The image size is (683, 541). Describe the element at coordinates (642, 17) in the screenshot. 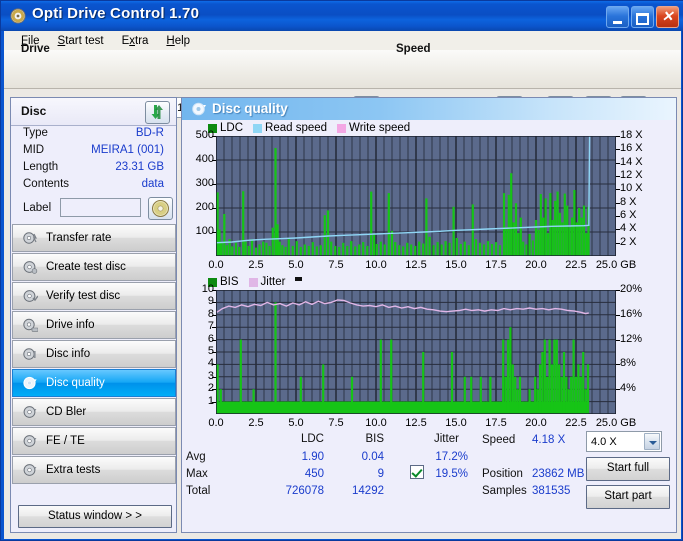

I see `maximize-button` at that location.